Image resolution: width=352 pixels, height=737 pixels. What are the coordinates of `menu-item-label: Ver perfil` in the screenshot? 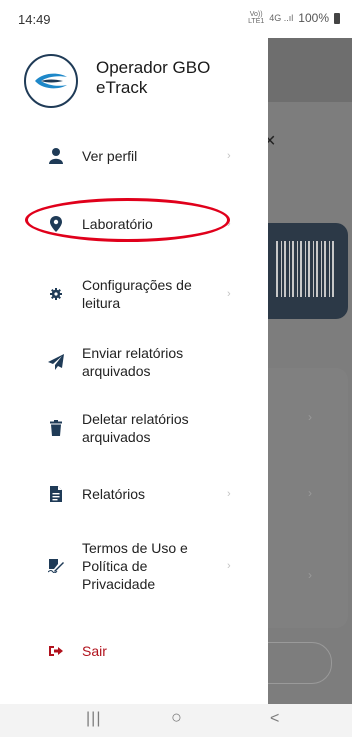 It's located at (110, 156).